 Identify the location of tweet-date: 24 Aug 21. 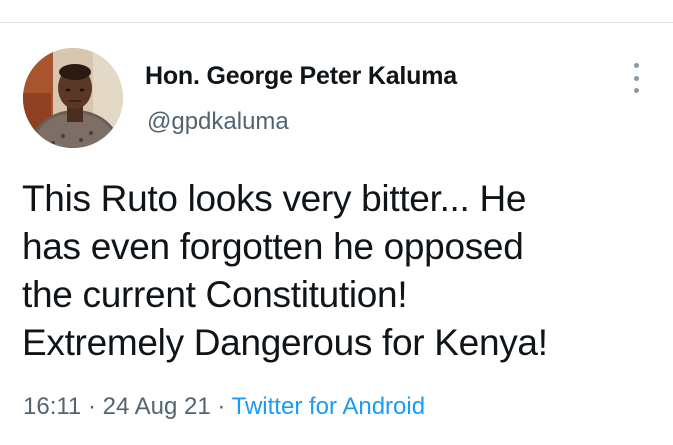
(157, 406).